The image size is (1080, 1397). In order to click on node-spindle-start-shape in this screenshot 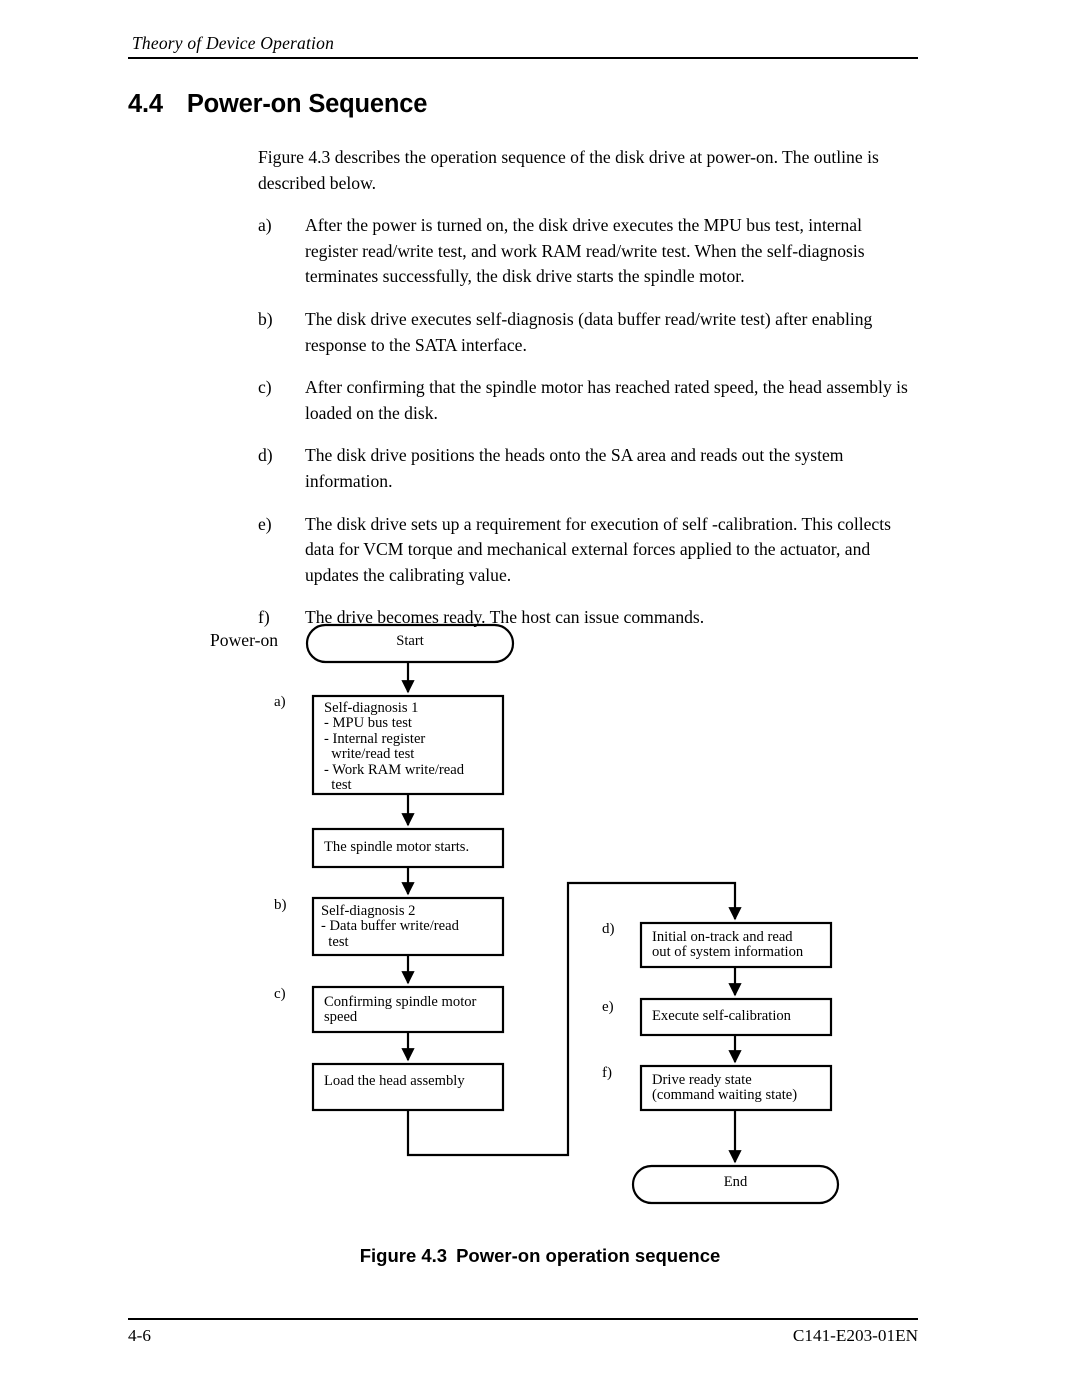, I will do `click(408, 848)`.